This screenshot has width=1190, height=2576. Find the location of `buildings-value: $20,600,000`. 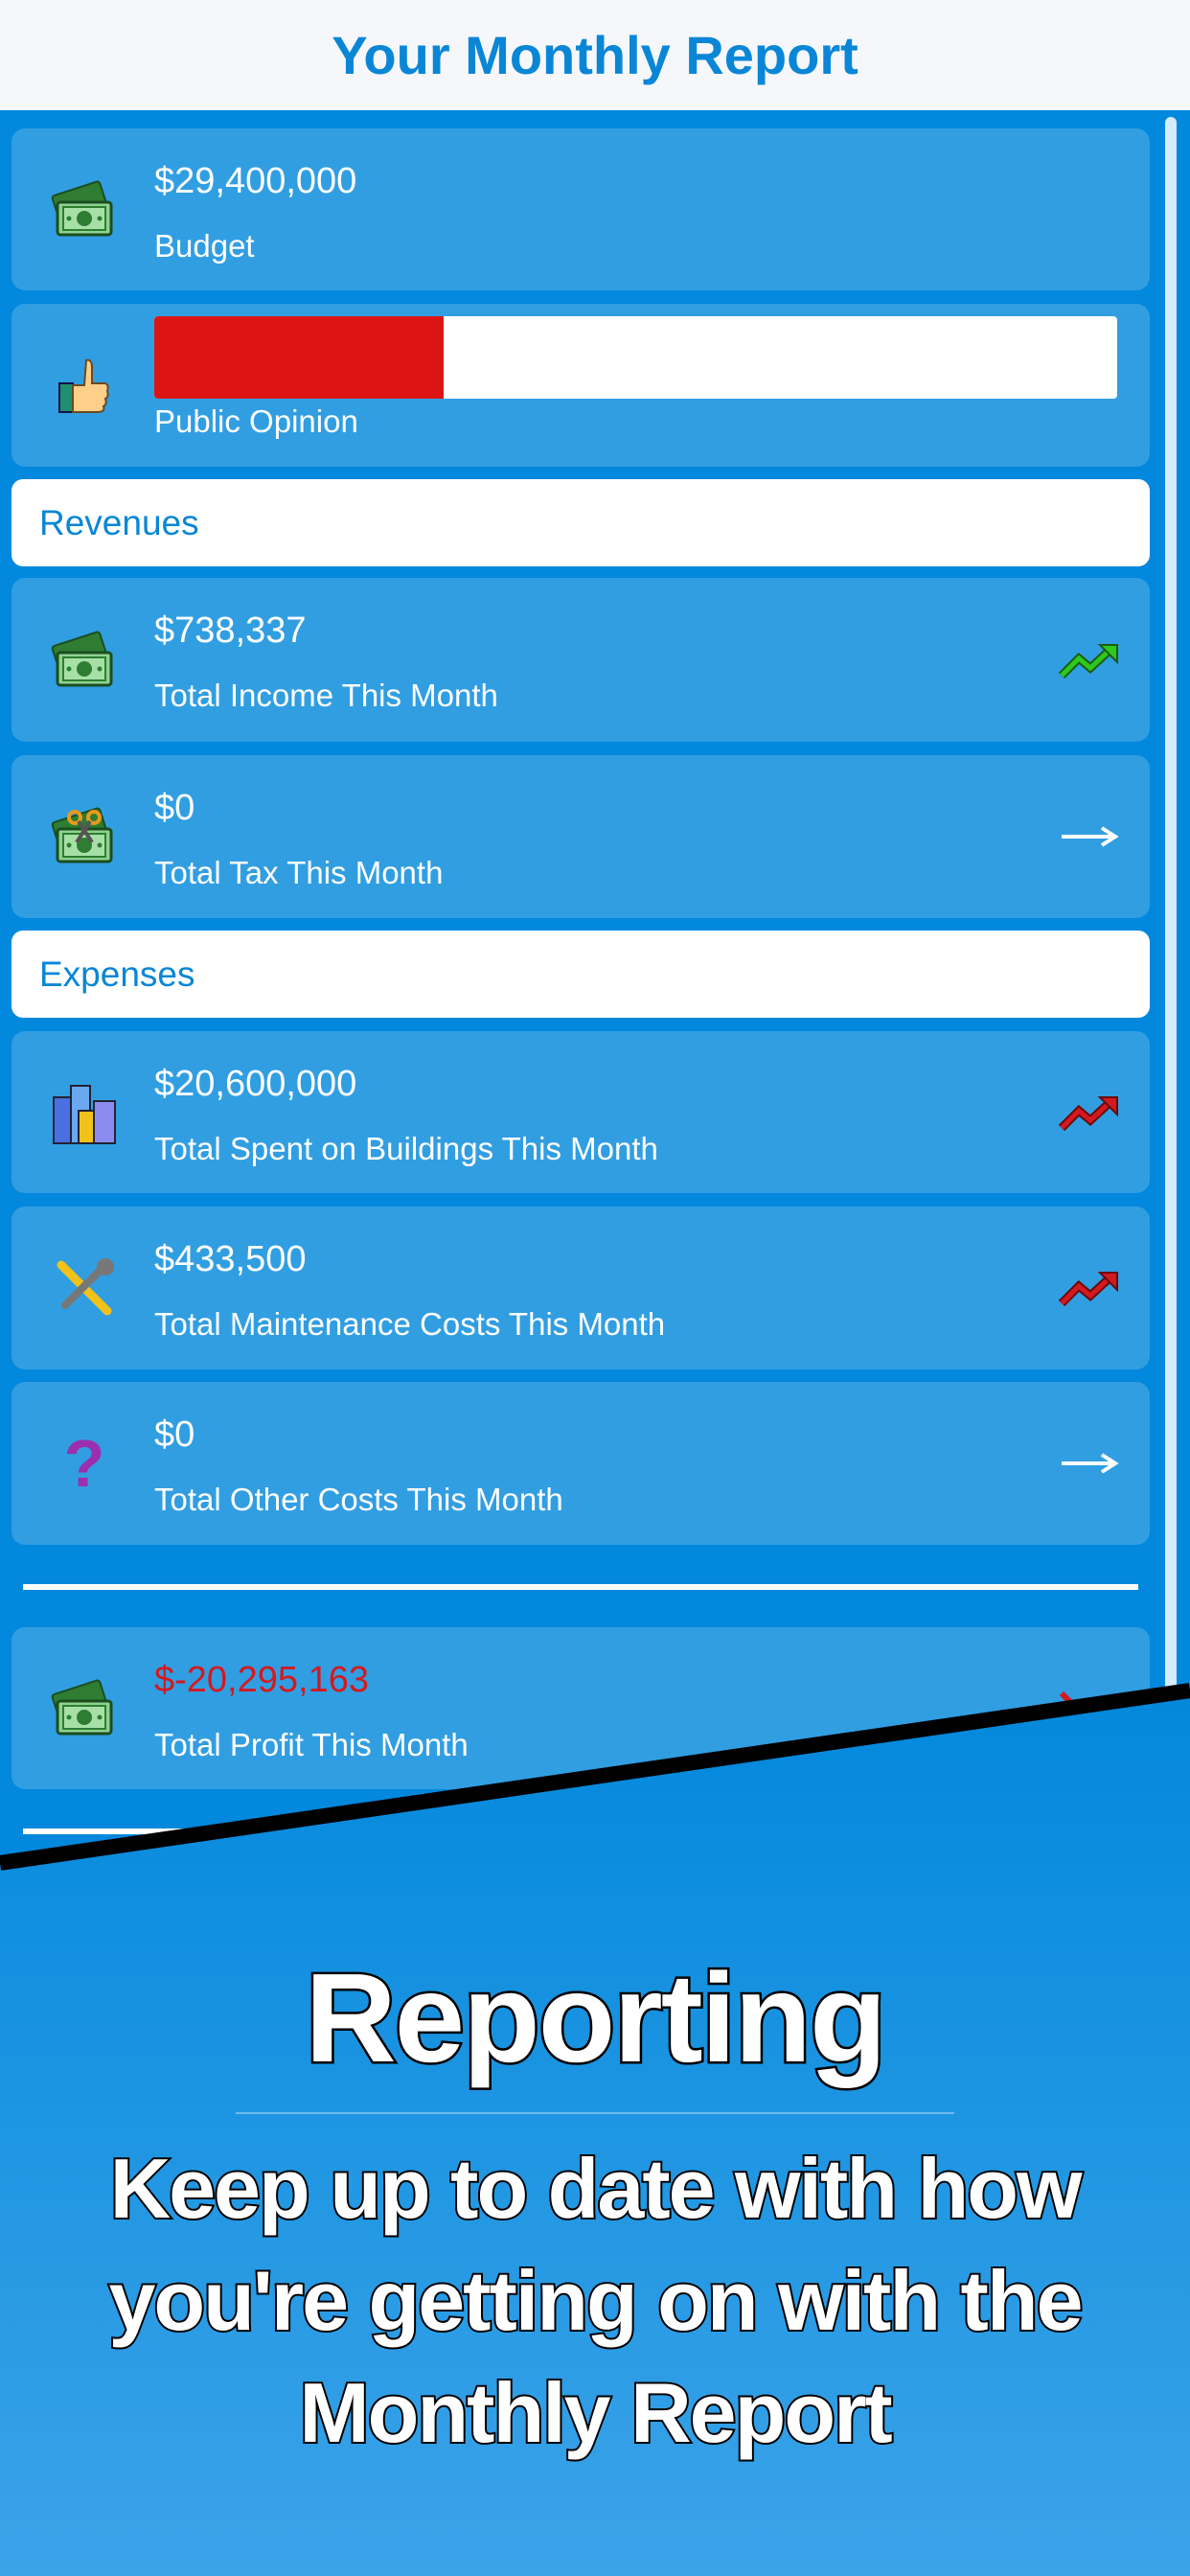

buildings-value: $20,600,000 is located at coordinates (256, 1084).